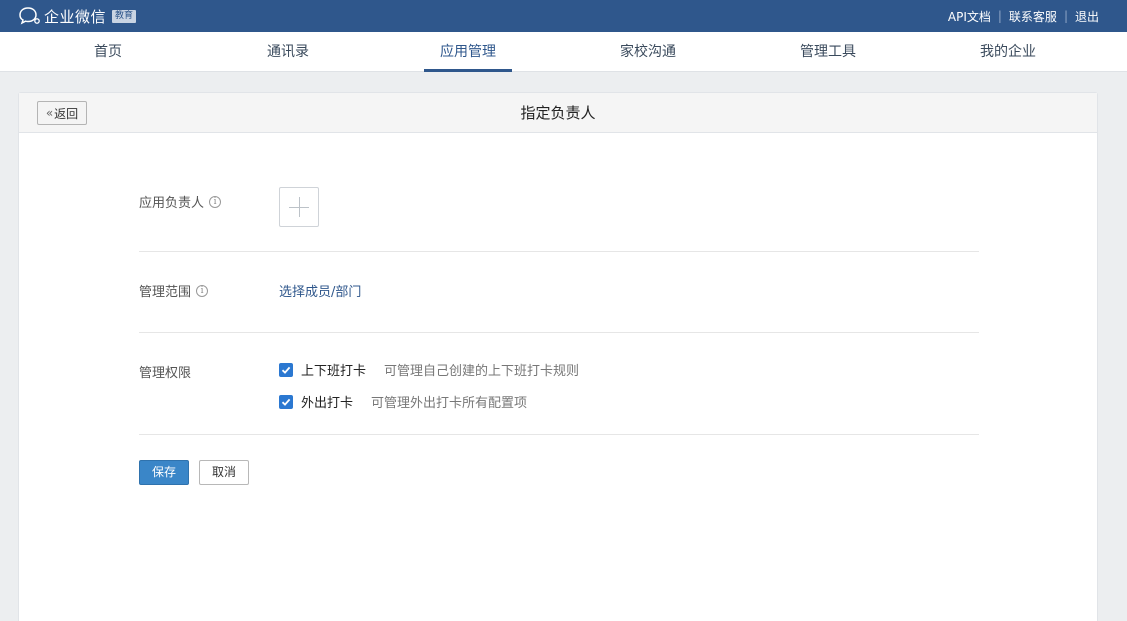  What do you see at coordinates (1008, 52) in the screenshot?
I see `nav-item-my-company: 我的企业` at bounding box center [1008, 52].